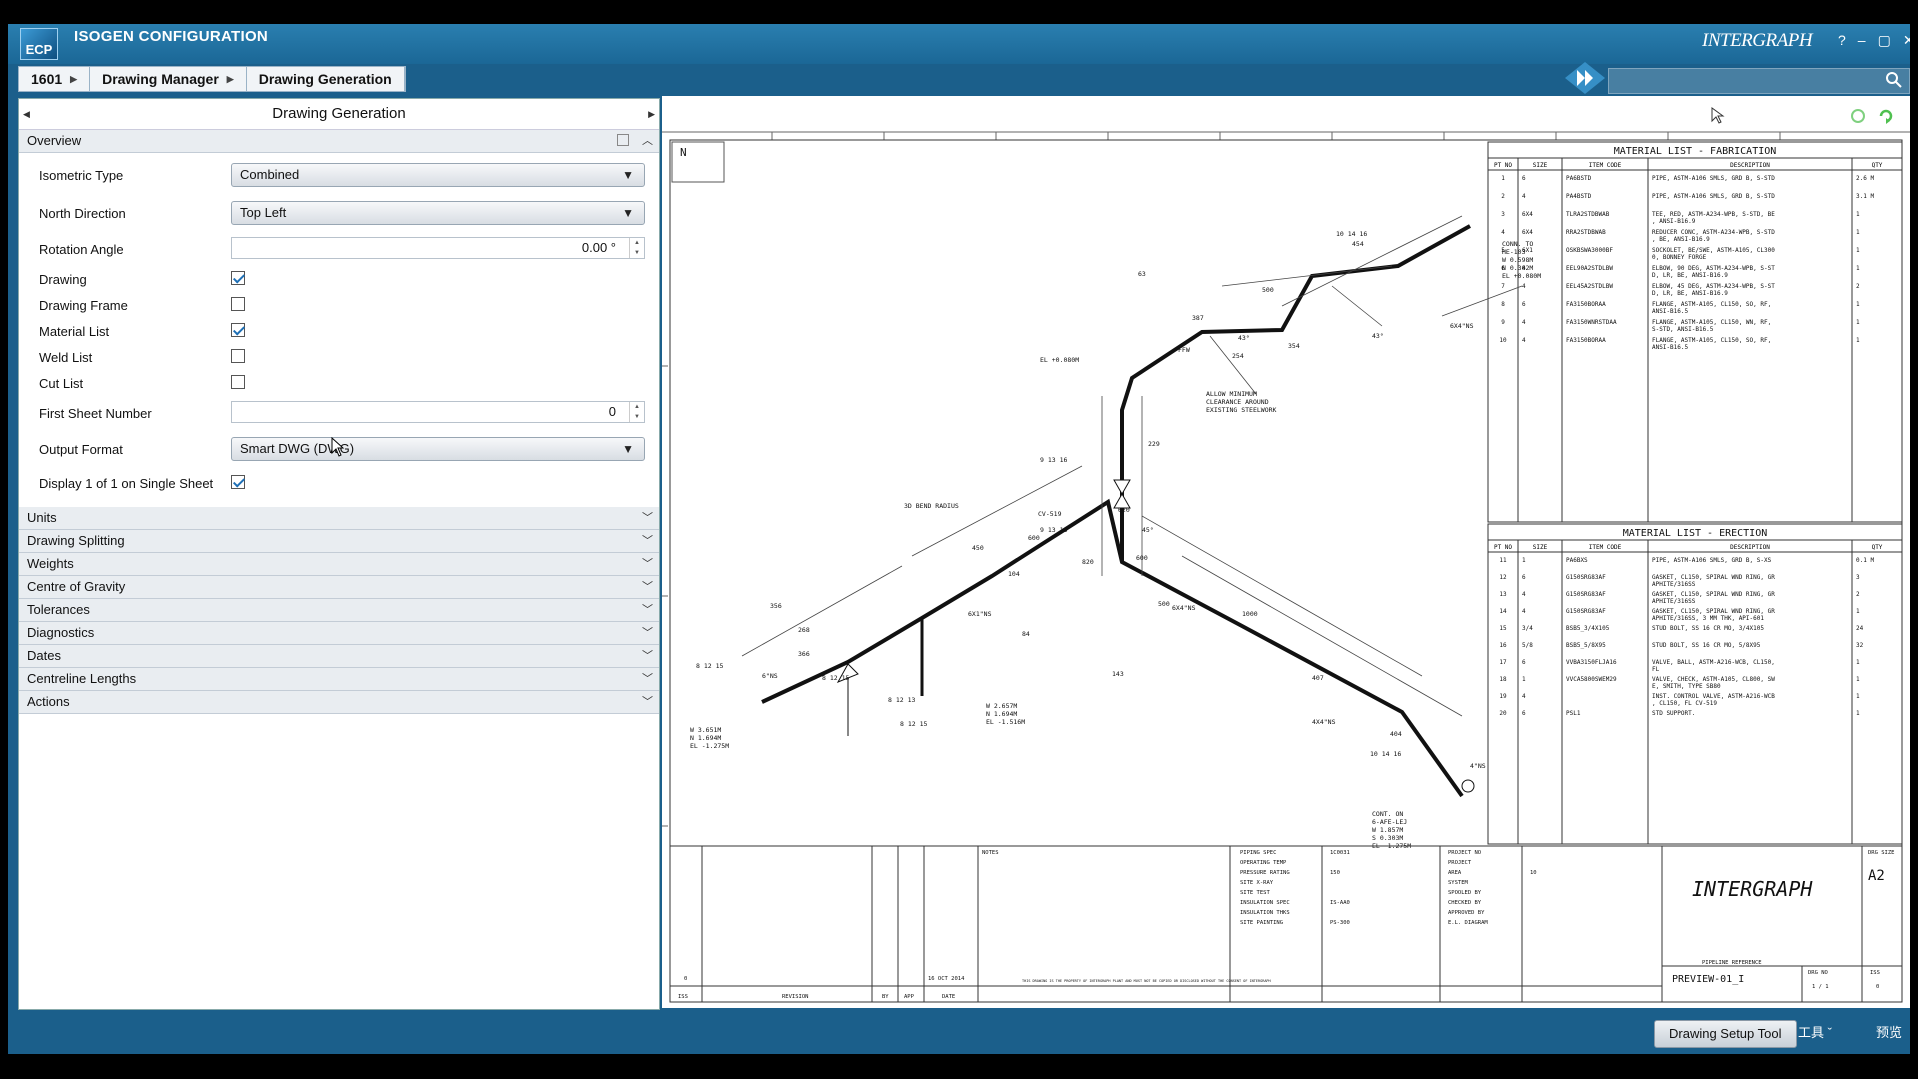 The width and height of the screenshot is (1918, 1079). Describe the element at coordinates (168, 79) in the screenshot. I see `breadcrumb-item-drawing-manager: Drawing Manager ▶` at that location.